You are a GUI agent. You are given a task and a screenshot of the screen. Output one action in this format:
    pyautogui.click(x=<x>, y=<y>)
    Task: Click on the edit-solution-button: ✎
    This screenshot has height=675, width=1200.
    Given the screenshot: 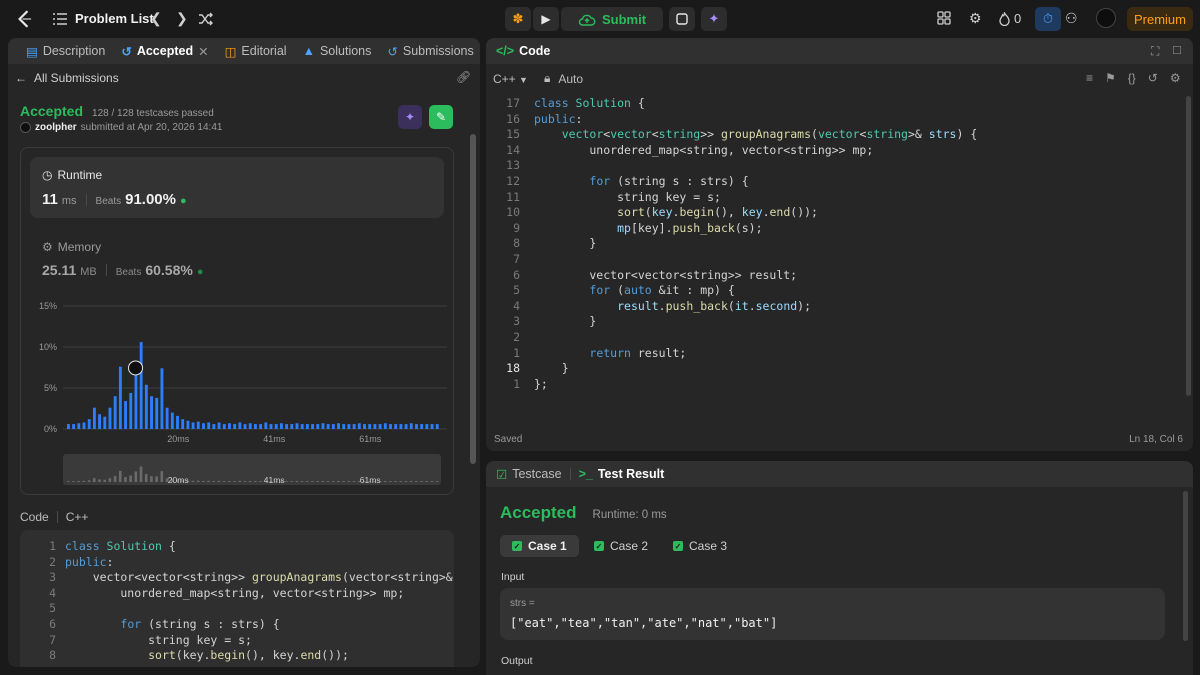 What is the action you would take?
    pyautogui.click(x=441, y=117)
    